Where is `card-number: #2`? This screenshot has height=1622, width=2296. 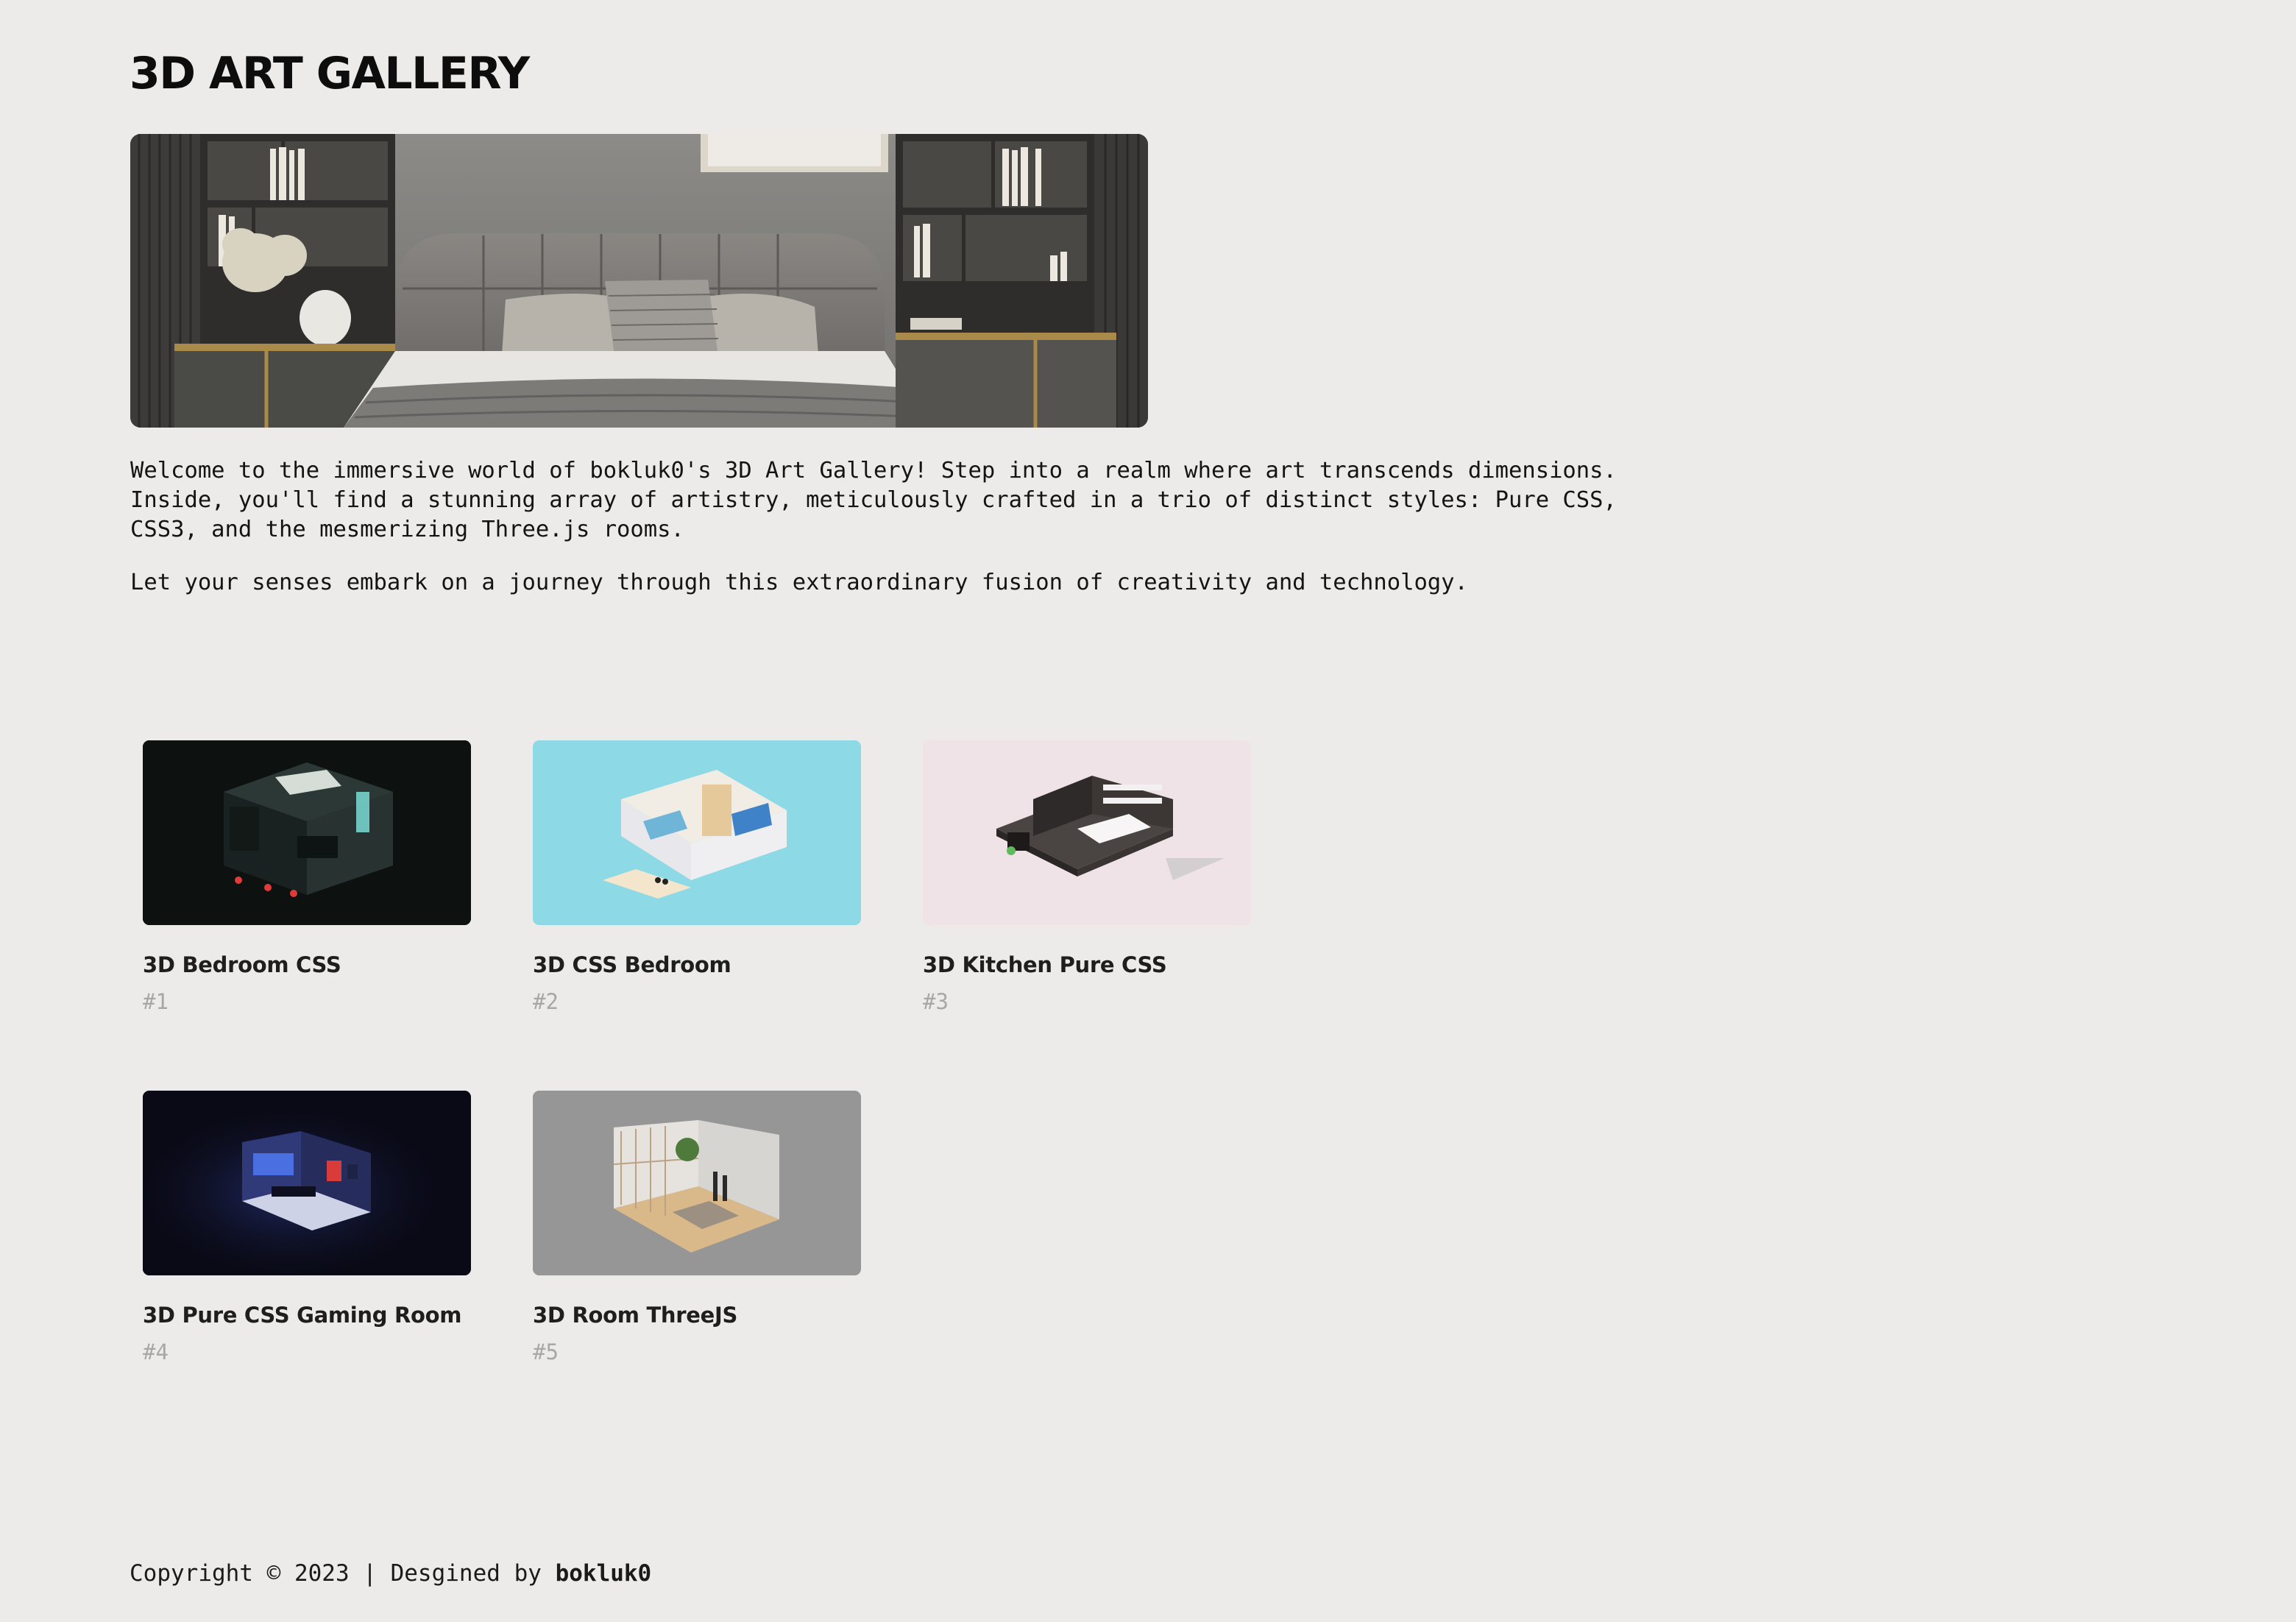
card-number: #2 is located at coordinates (546, 1002).